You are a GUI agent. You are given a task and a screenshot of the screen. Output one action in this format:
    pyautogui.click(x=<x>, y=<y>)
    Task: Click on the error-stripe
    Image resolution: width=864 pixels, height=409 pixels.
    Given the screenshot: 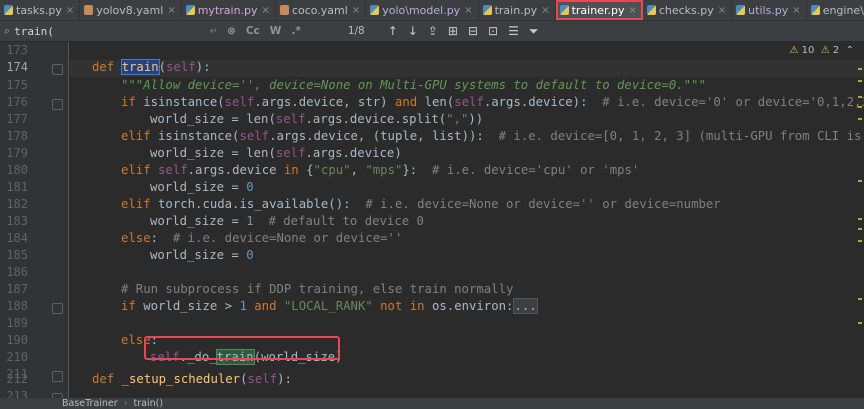 What is the action you would take?
    pyautogui.click(x=860, y=225)
    